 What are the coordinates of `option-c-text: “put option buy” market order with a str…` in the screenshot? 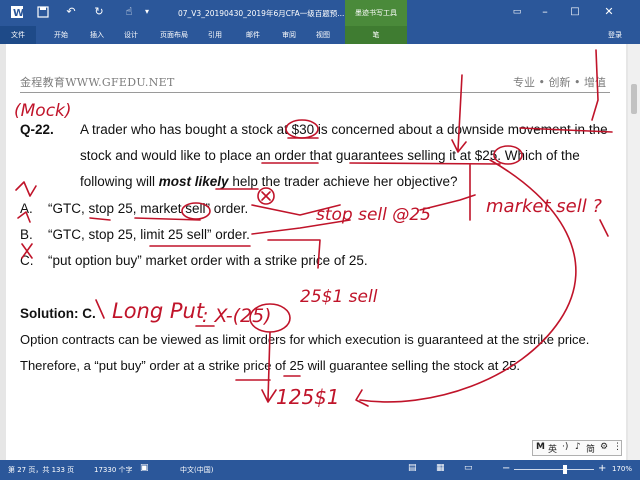 It's located at (208, 260).